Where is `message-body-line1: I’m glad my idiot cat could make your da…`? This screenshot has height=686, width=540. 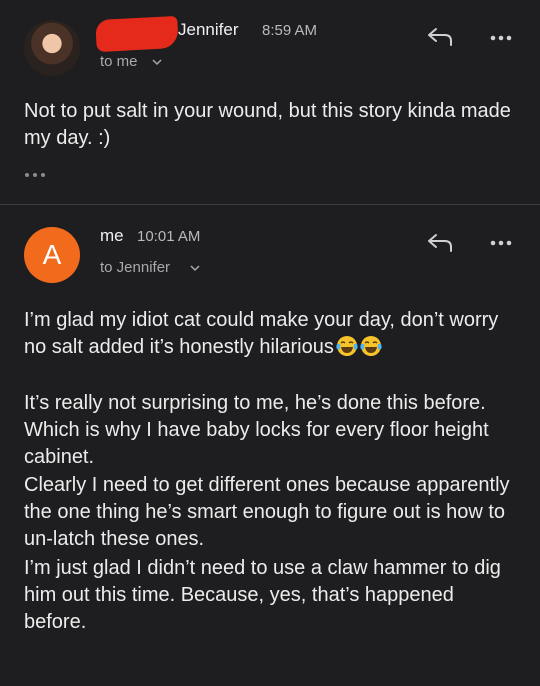
message-body-line1: I’m glad my idiot cat could make your da… is located at coordinates (272, 334).